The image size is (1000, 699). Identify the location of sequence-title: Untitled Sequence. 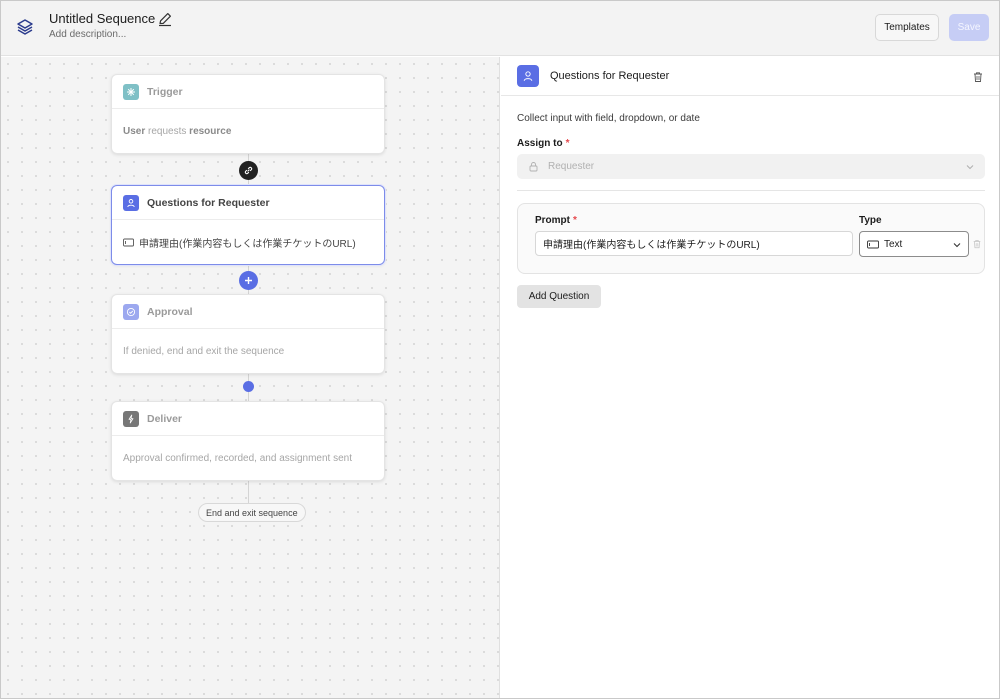
(102, 18).